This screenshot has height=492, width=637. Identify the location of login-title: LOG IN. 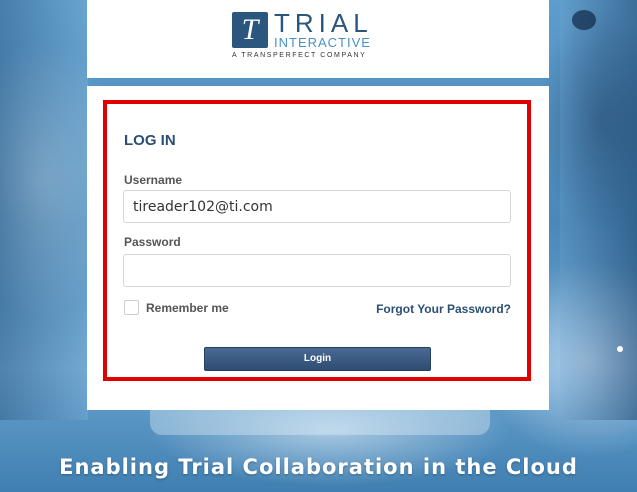
(150, 140).